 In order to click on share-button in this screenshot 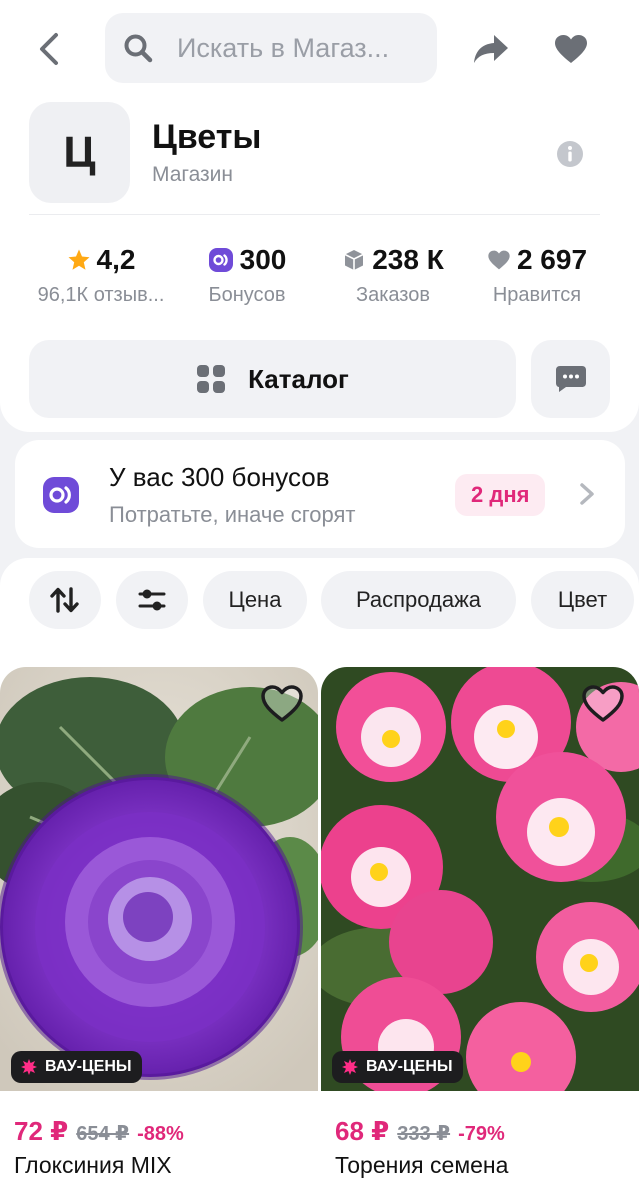, I will do `click(491, 49)`.